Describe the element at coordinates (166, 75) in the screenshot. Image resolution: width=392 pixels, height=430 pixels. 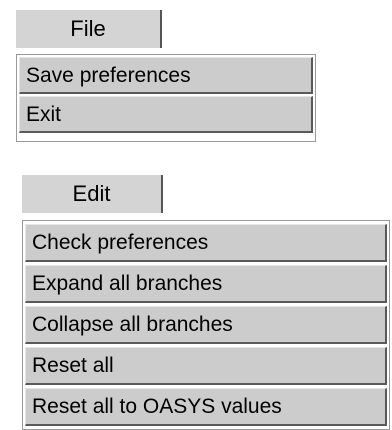
I see `menu-item-save-preferences: Save preferences` at that location.